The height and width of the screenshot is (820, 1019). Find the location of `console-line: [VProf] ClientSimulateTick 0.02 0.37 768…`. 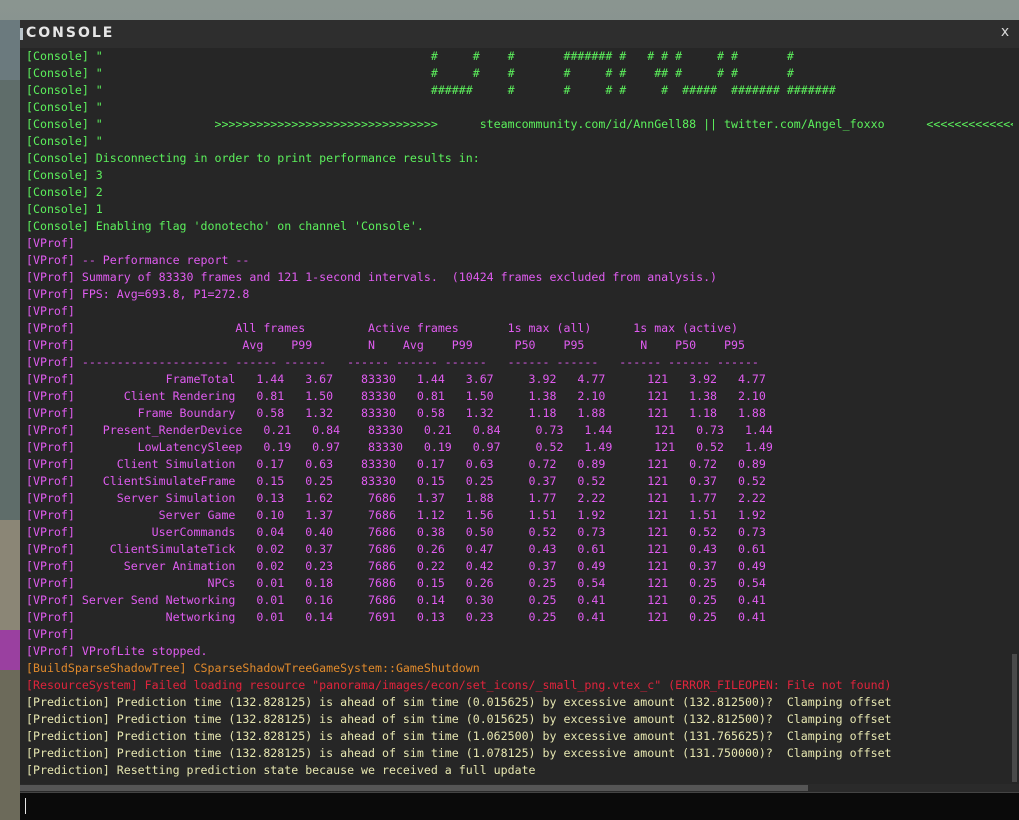

console-line: [VProf] ClientSimulateTick 0.02 0.37 768… is located at coordinates (396, 549).